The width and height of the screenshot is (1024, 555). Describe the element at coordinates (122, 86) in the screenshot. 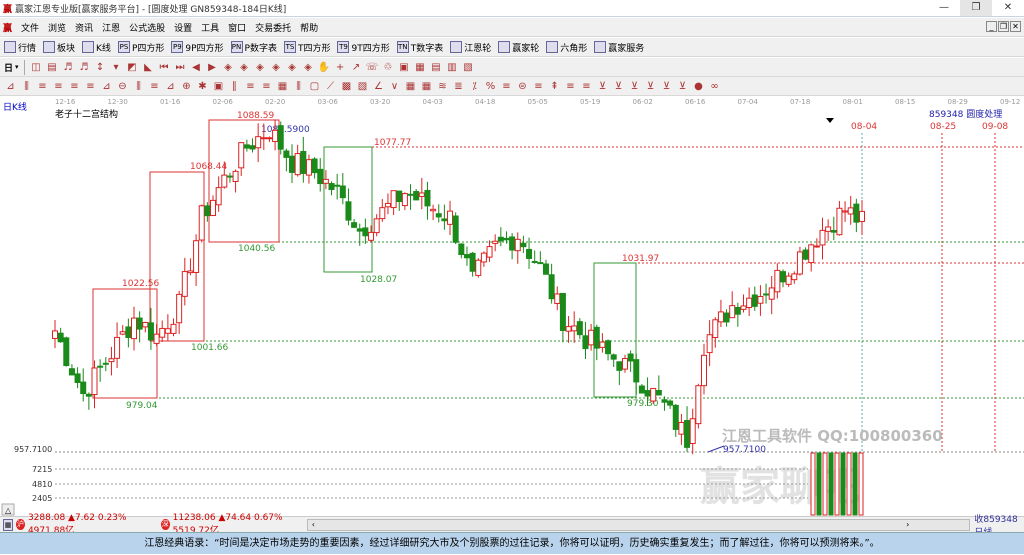

I see `tool-icon: ⊖` at that location.